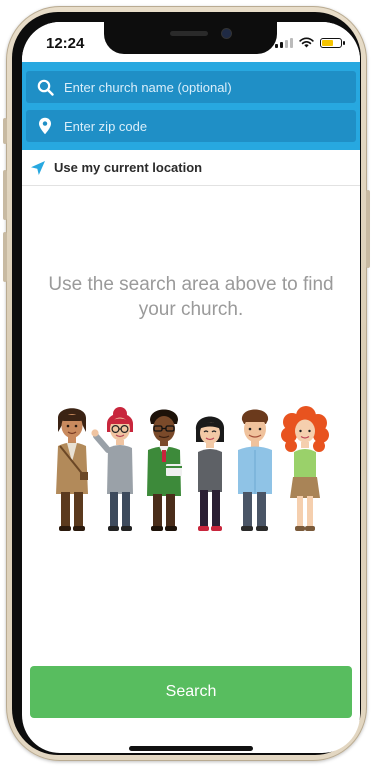 The height and width of the screenshot is (767, 373). Describe the element at coordinates (368, 229) in the screenshot. I see `power-button` at that location.